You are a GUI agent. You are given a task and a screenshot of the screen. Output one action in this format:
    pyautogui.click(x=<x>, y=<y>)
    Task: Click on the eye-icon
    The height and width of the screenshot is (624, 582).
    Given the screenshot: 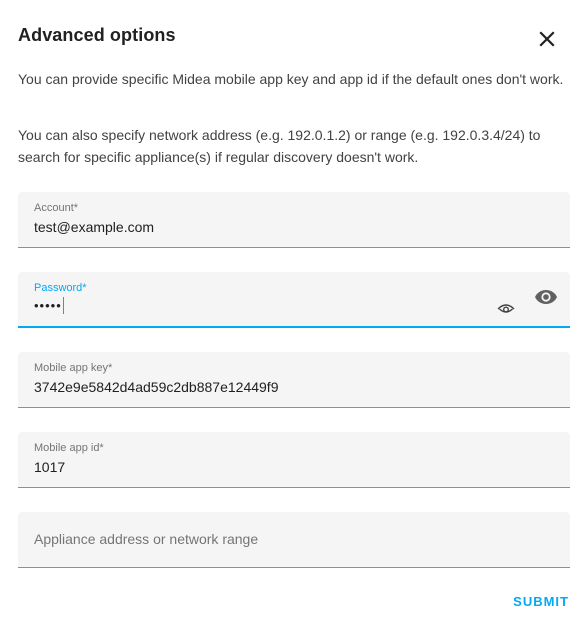 What is the action you would take?
    pyautogui.click(x=546, y=297)
    